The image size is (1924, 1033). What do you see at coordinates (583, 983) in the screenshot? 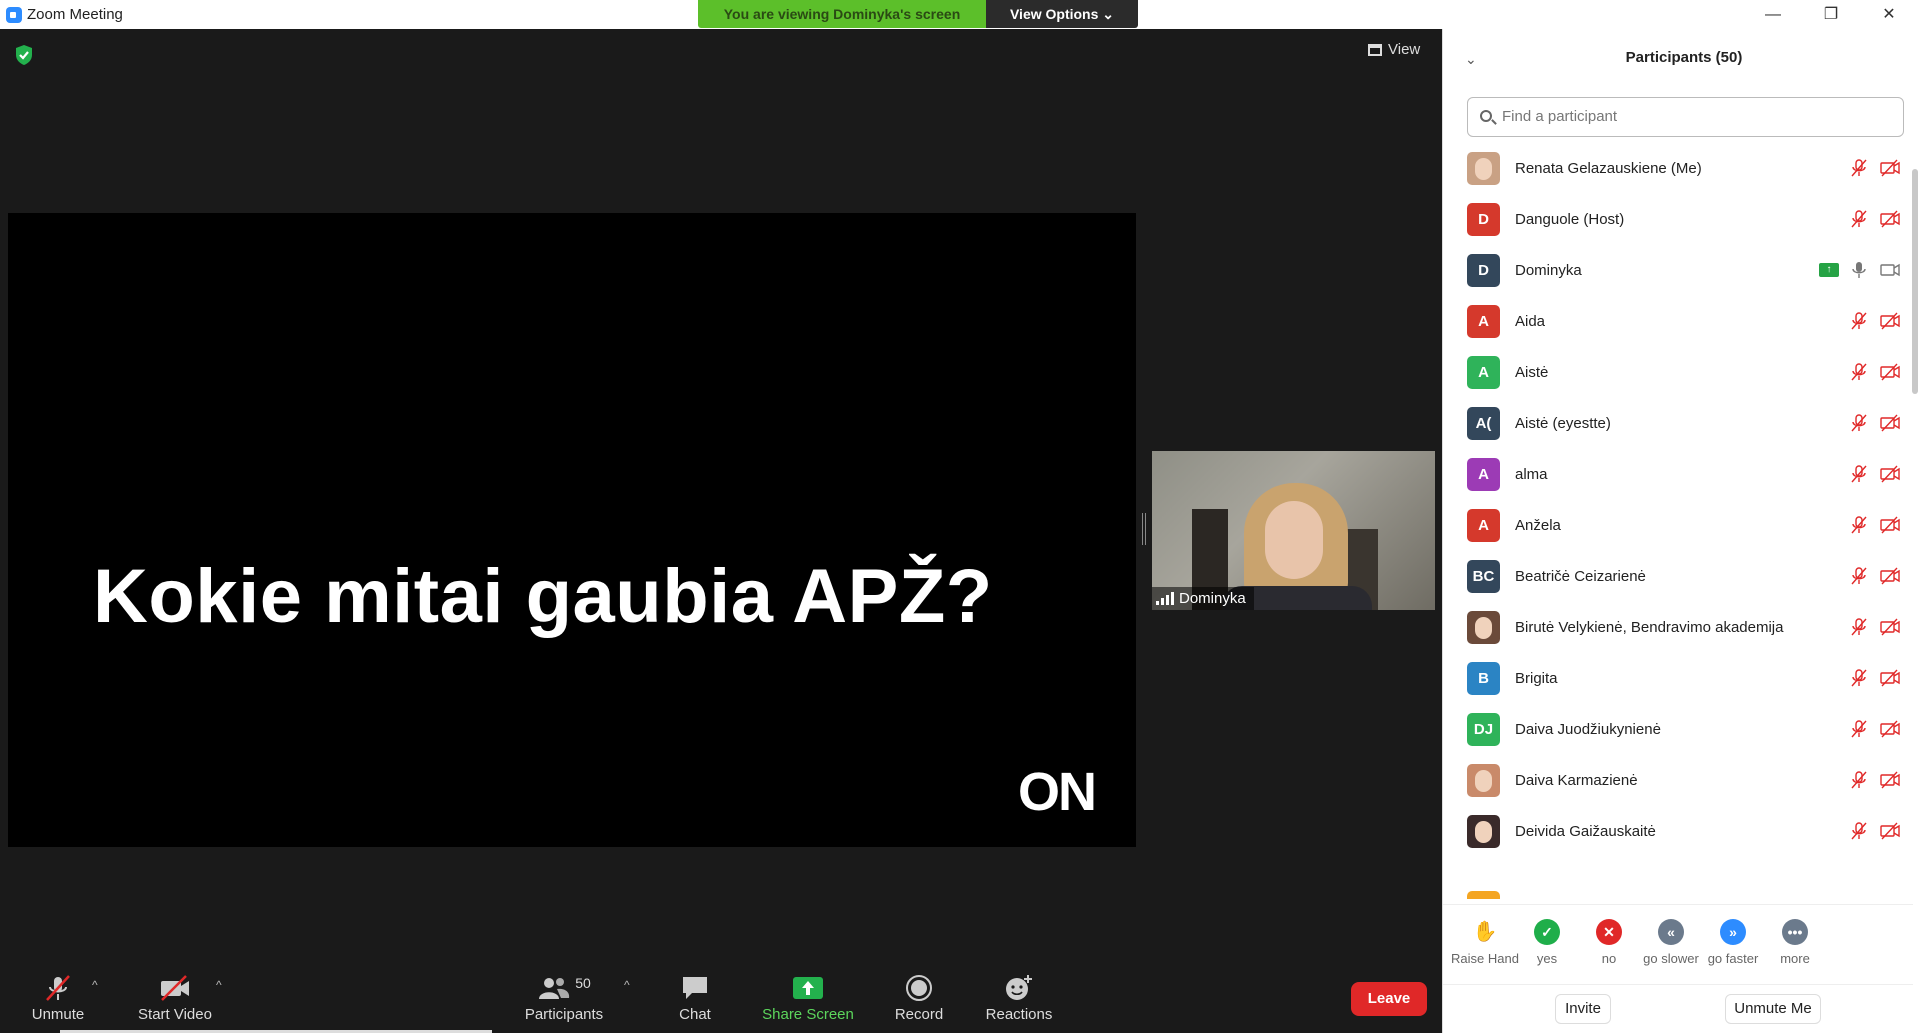
I see `participants-count: 50` at bounding box center [583, 983].